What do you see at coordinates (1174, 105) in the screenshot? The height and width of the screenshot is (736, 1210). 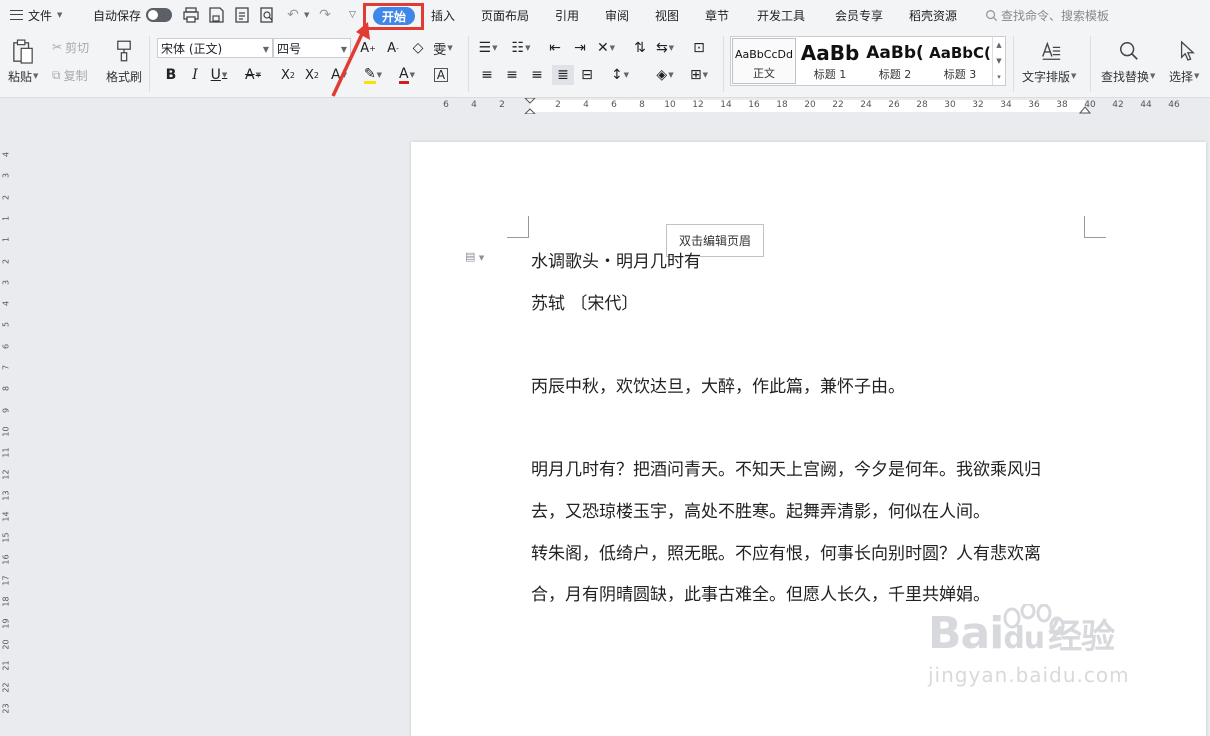 I see `ruler-tick: 46` at bounding box center [1174, 105].